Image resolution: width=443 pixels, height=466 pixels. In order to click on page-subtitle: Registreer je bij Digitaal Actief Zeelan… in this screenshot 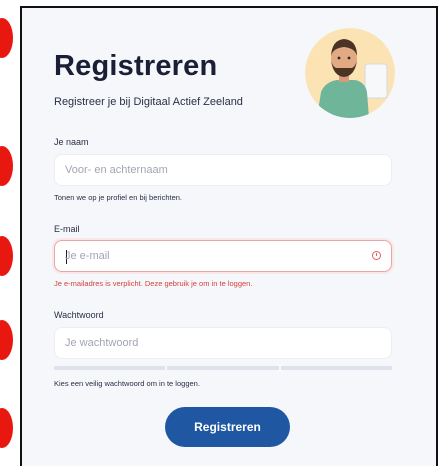, I will do `click(148, 102)`.